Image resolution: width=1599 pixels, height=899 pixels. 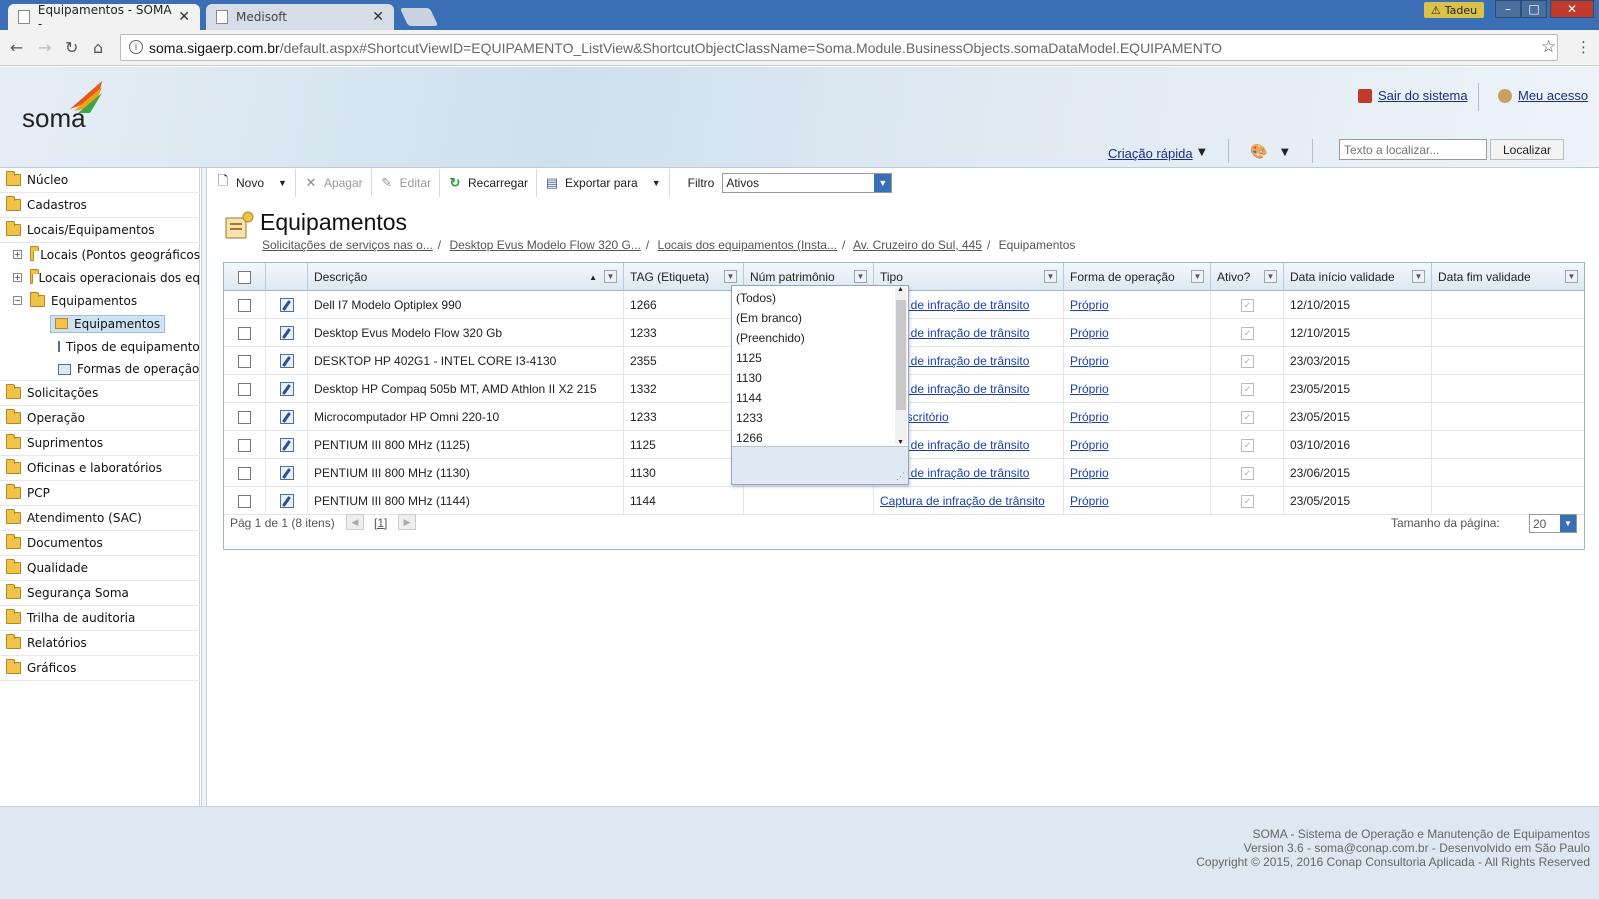 What do you see at coordinates (749, 438) in the screenshot?
I see `dropdown-option: 1266` at bounding box center [749, 438].